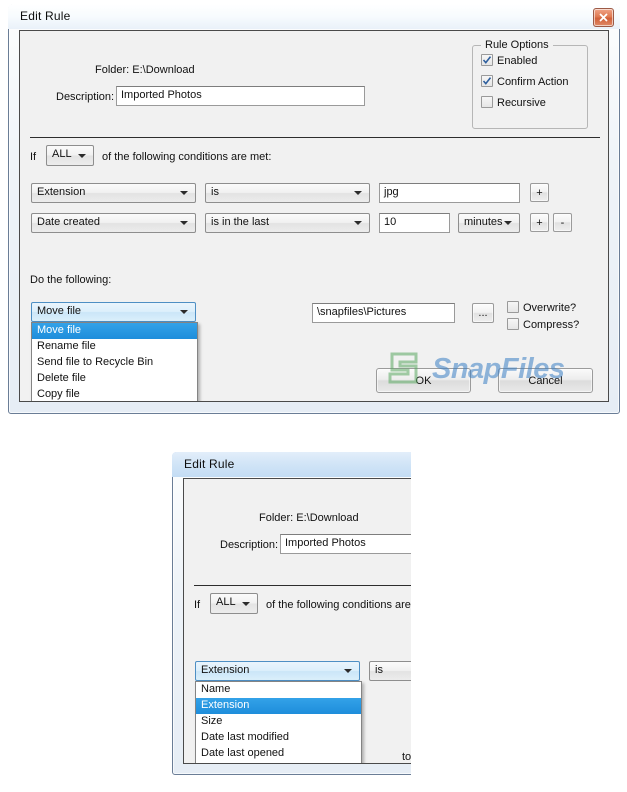 The image size is (627, 792). I want to click on condition-operator-combo-2: is in the last, so click(287, 223).